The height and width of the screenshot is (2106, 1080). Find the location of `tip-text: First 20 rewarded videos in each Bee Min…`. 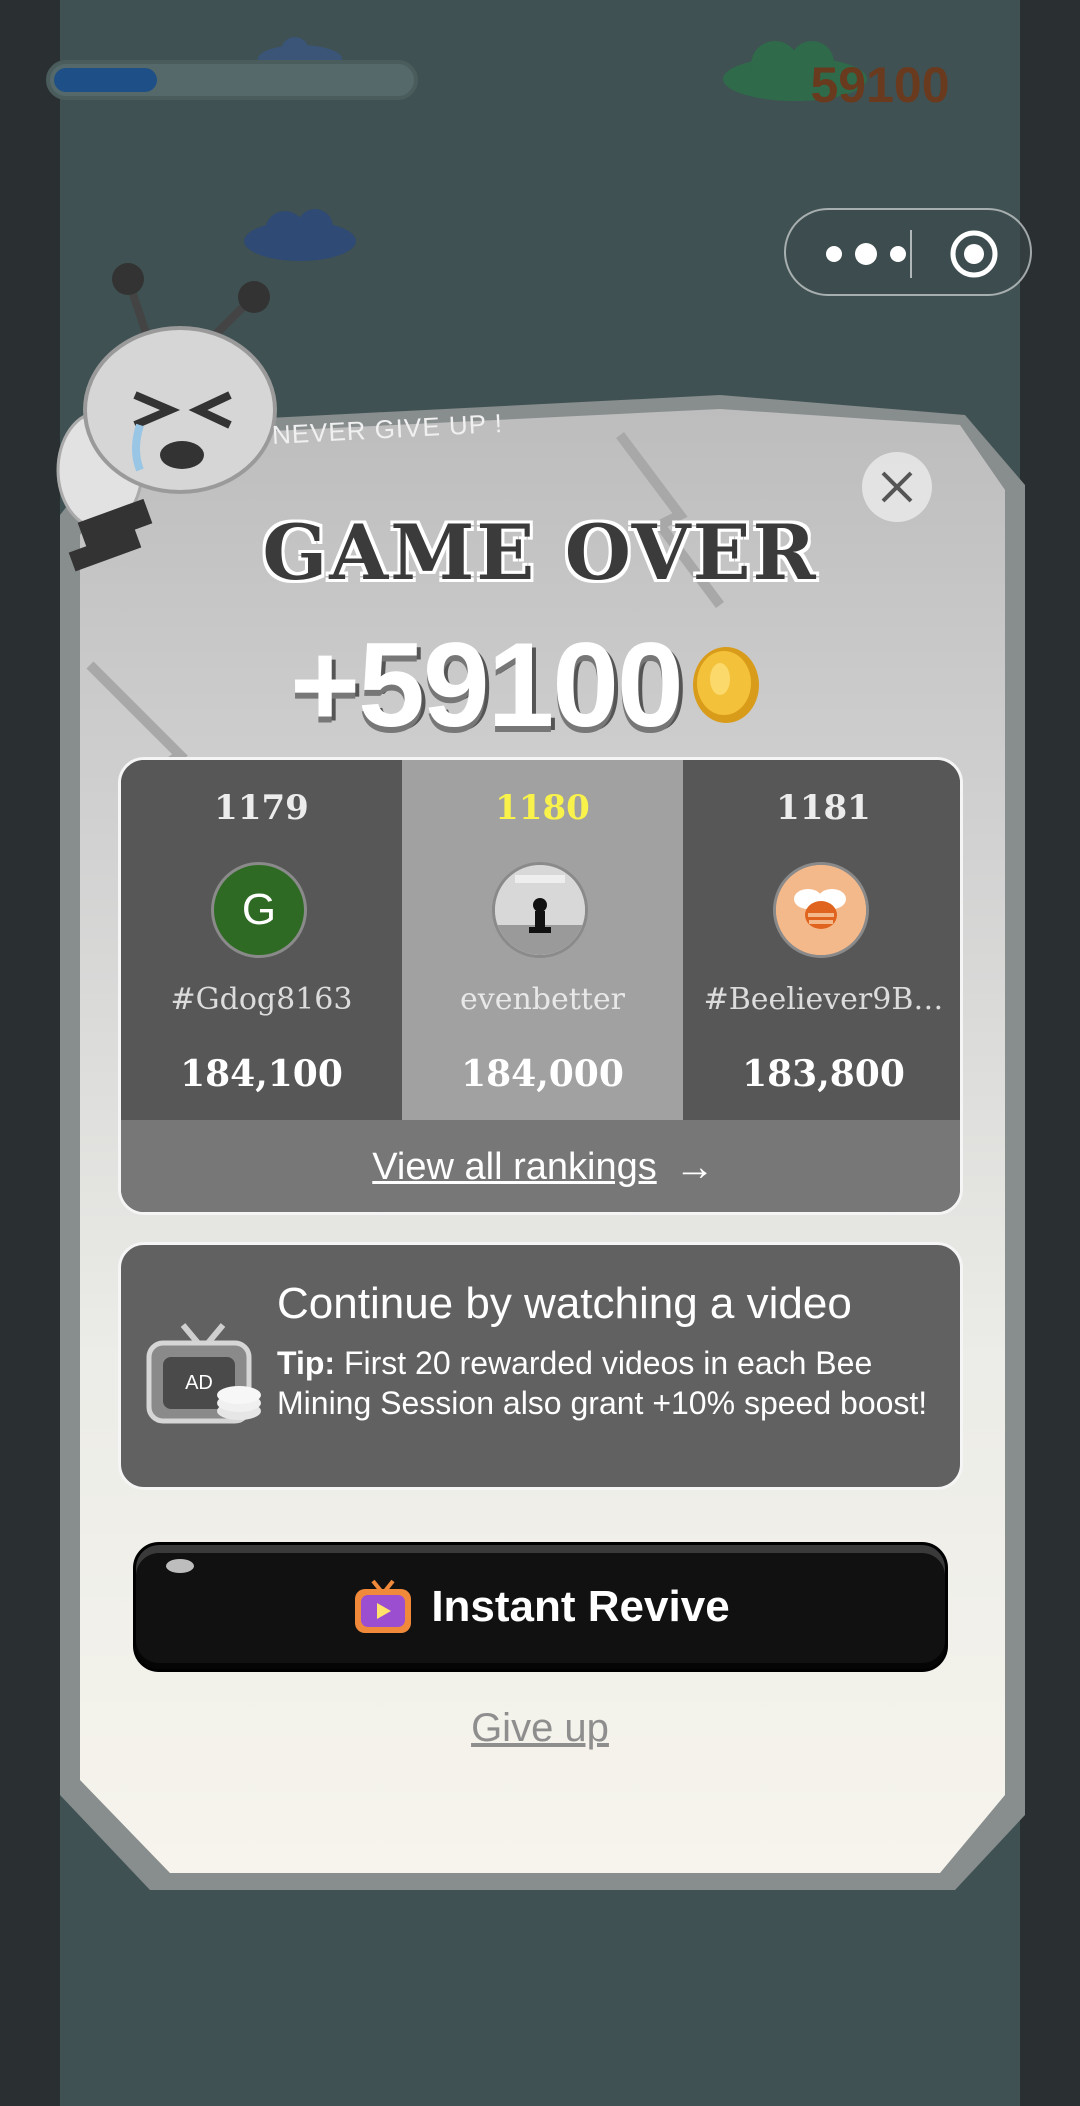

tip-text: First 20 rewarded videos in each Bee Min… is located at coordinates (602, 1383).